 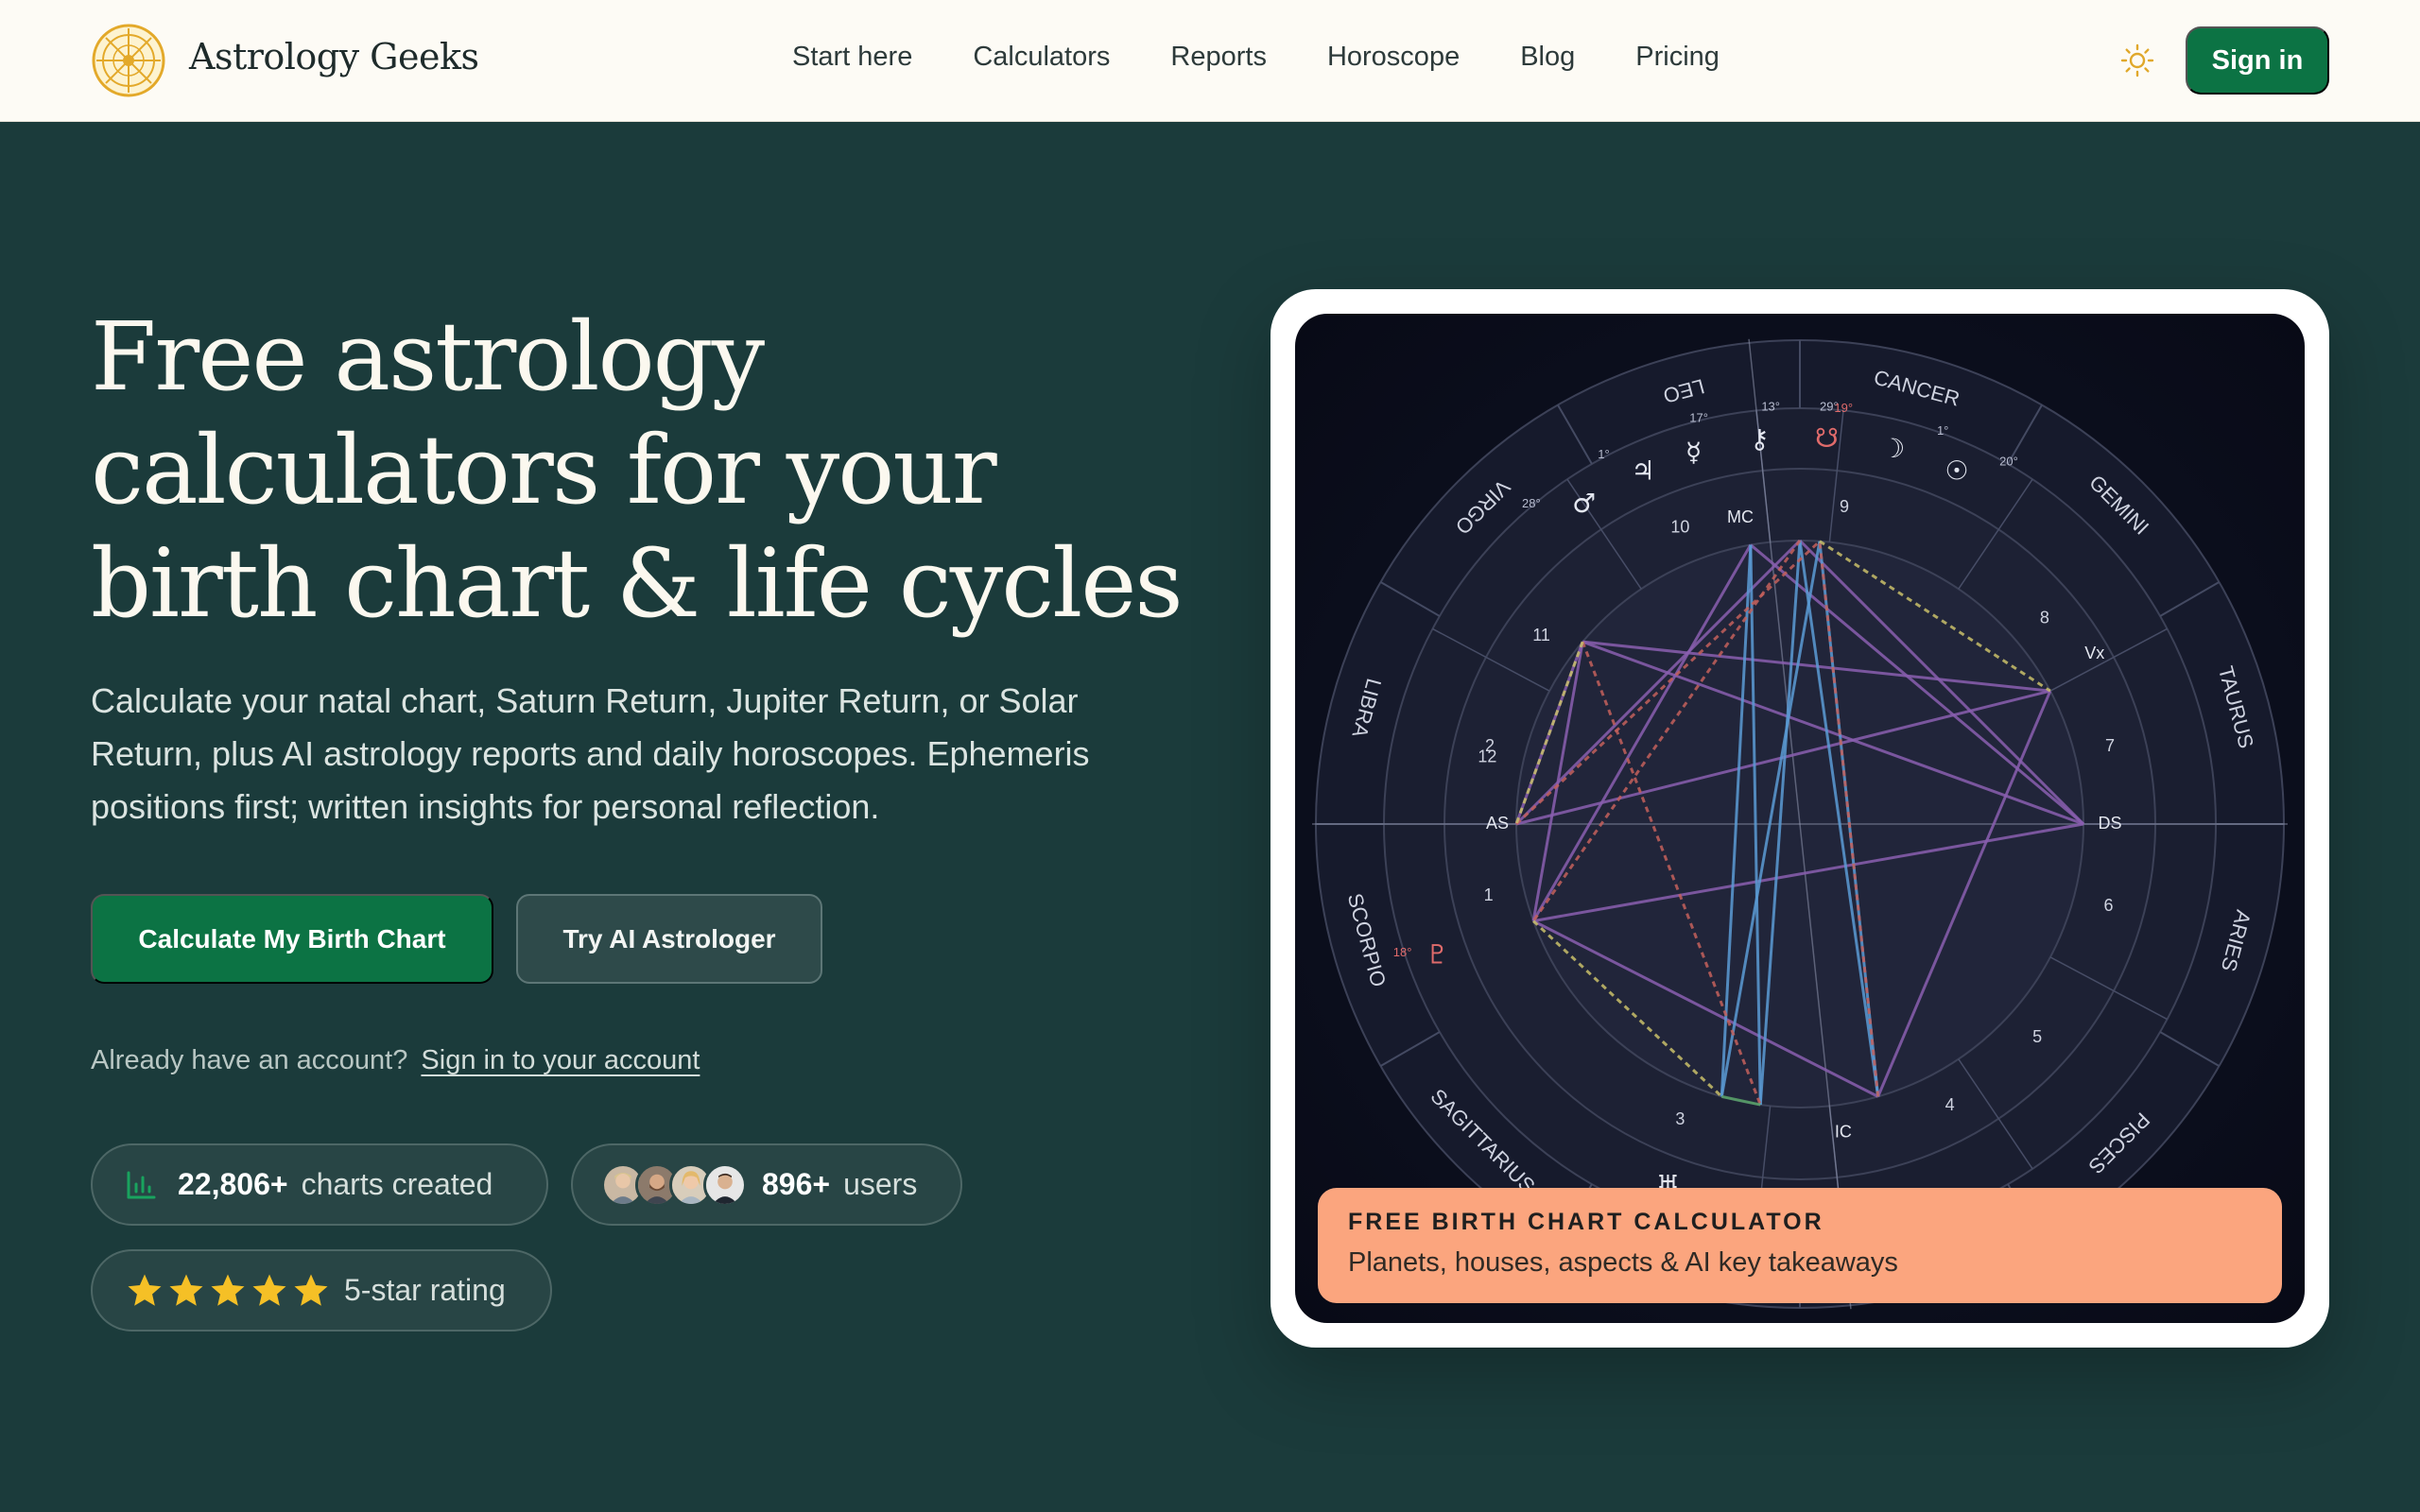 I want to click on users-stat: 896+ users, so click(x=767, y=1184).